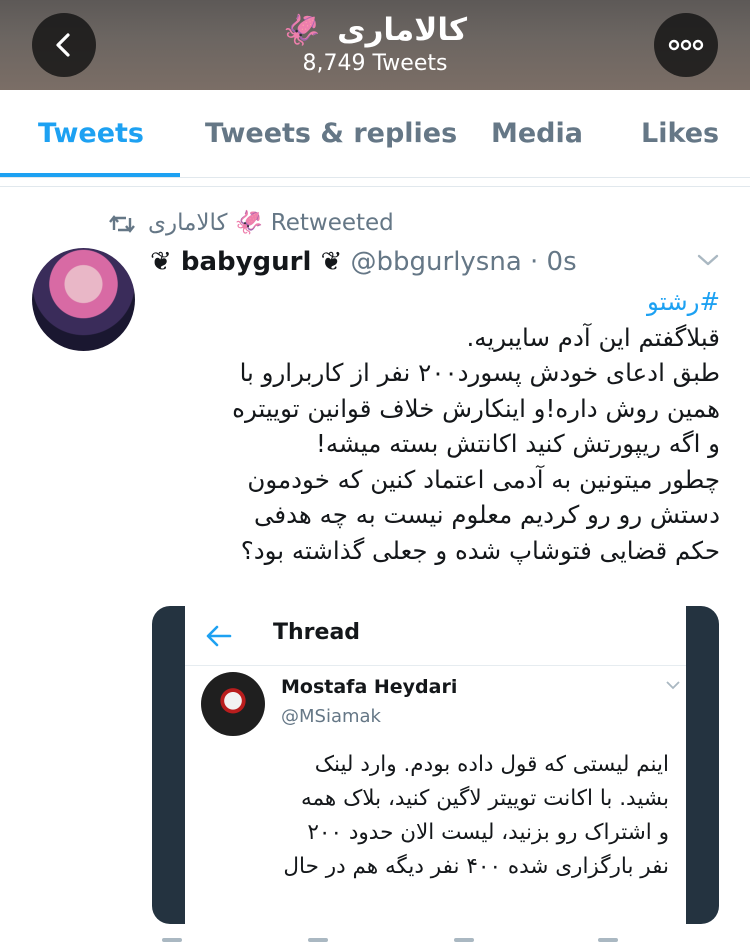 This screenshot has height=945, width=750. What do you see at coordinates (537, 134) in the screenshot?
I see `tab-media: Media` at bounding box center [537, 134].